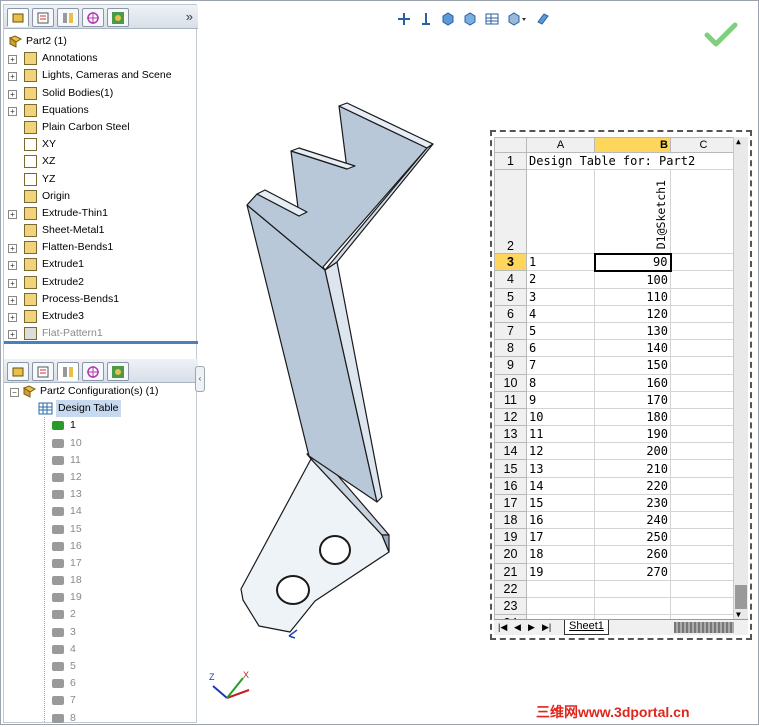 The width and height of the screenshot is (759, 727). What do you see at coordinates (510, 520) in the screenshot?
I see `row-header: 18` at bounding box center [510, 520].